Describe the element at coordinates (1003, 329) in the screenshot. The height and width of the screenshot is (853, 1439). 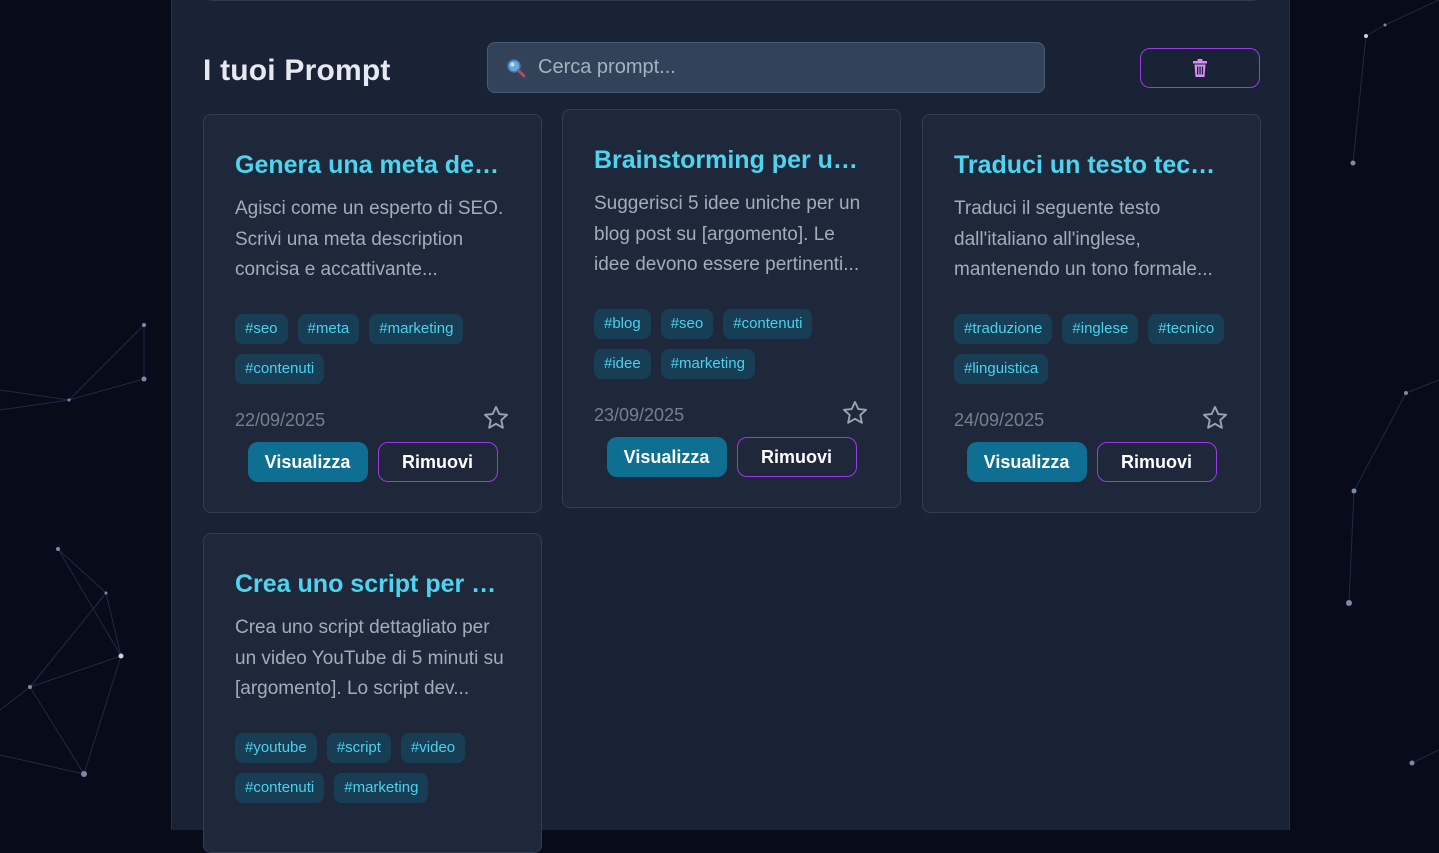
I see `tag: #traduzione` at that location.